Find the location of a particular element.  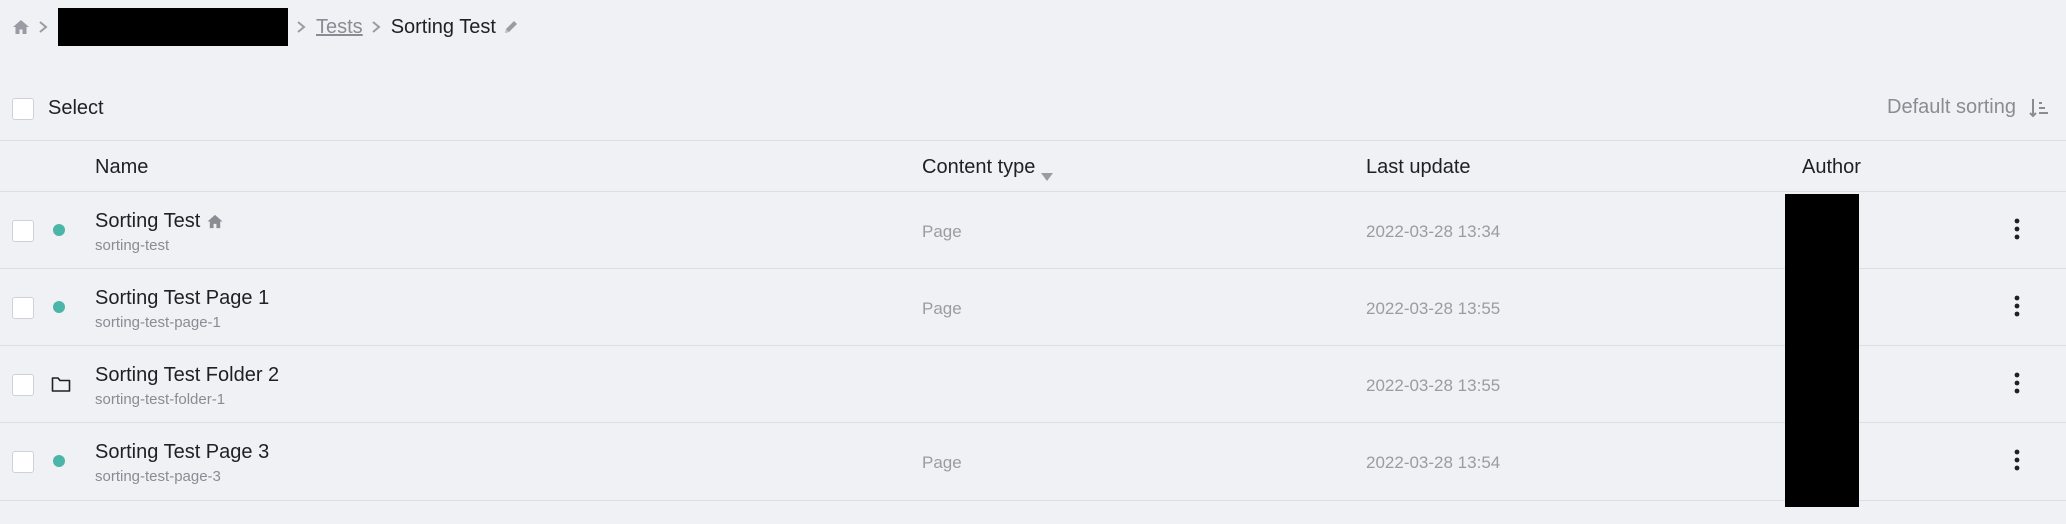

select-bar: Select Default sorting is located at coordinates (1033, 111).